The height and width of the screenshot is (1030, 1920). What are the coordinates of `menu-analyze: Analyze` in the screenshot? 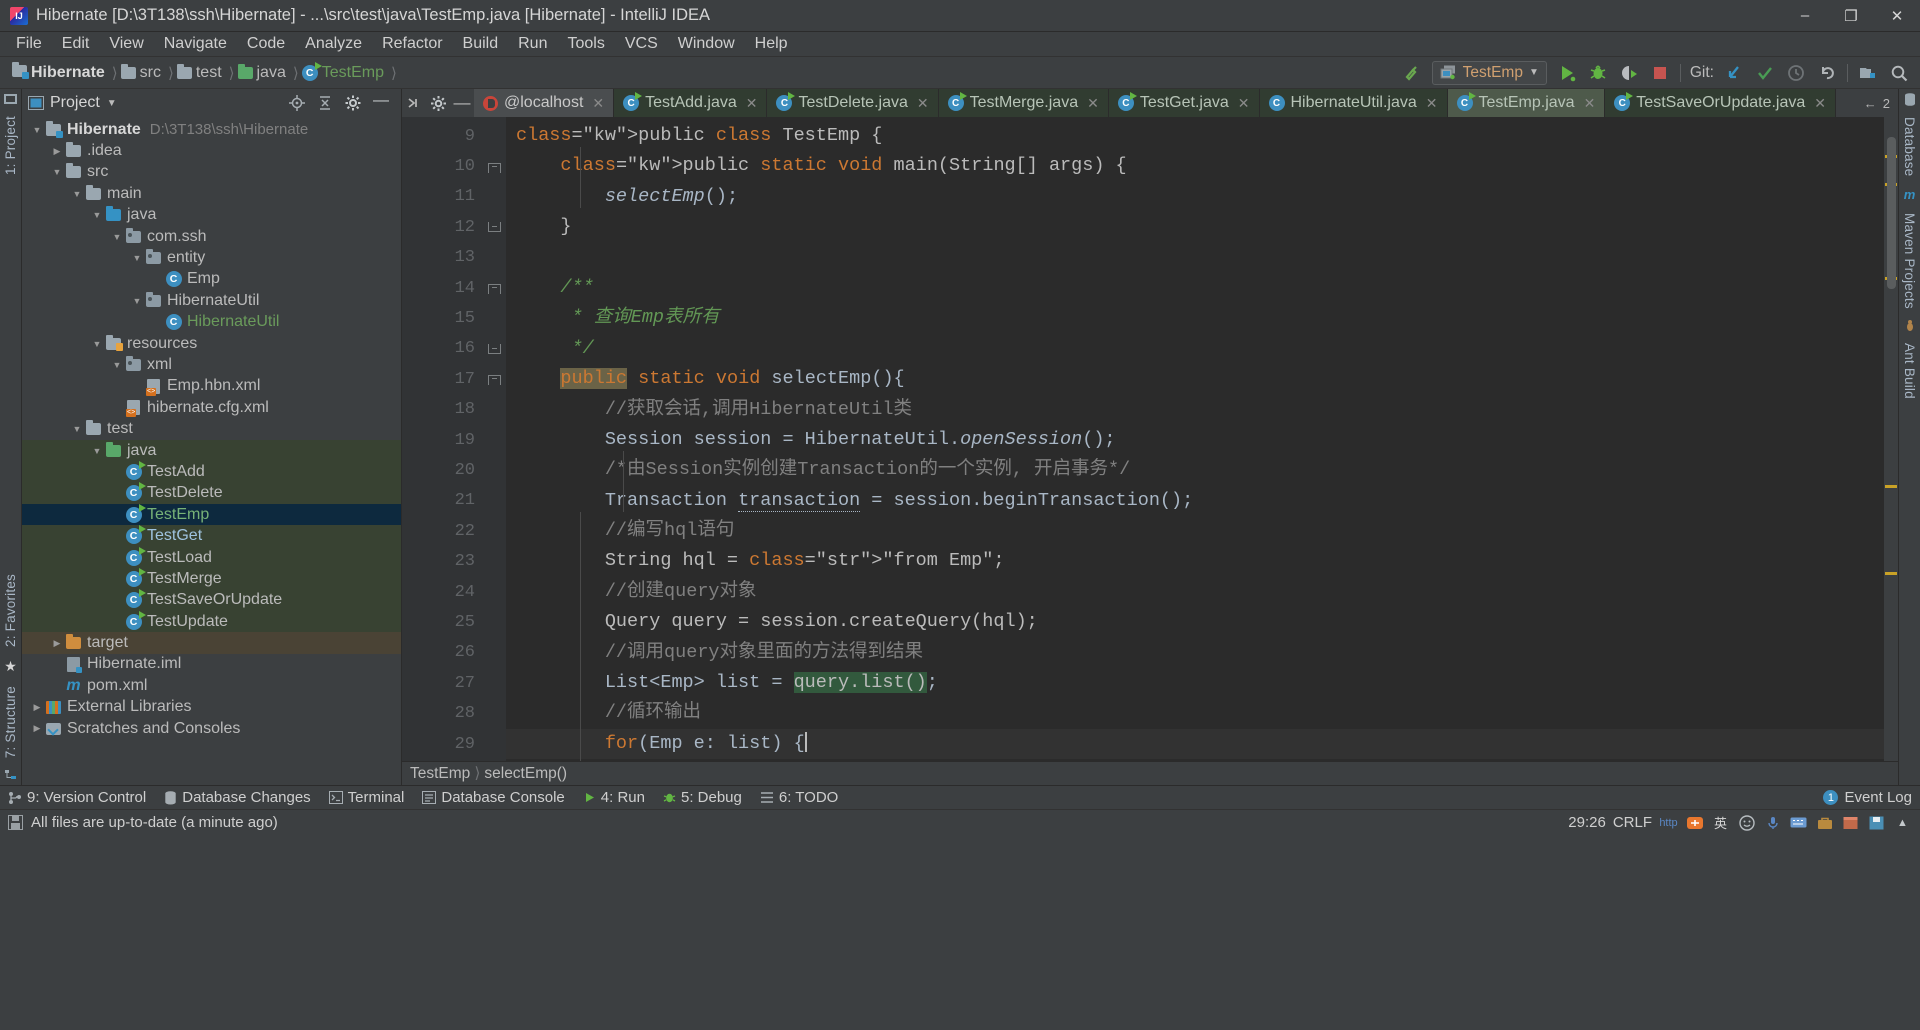 It's located at (333, 44).